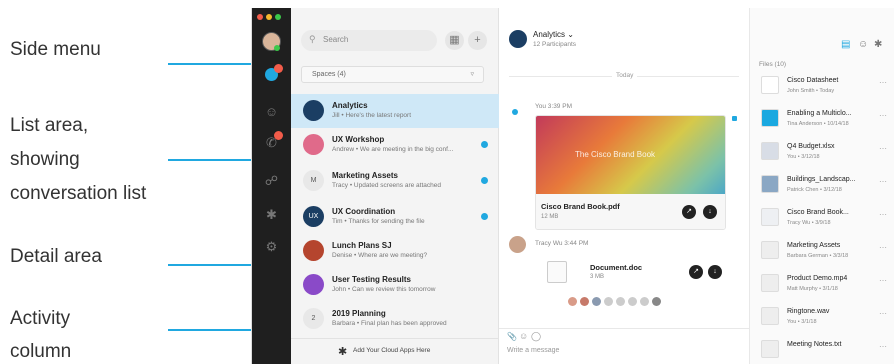  Describe the element at coordinates (395, 111) in the screenshot. I see `conversation-item: Analytics Jill • Here's the latest report` at that location.